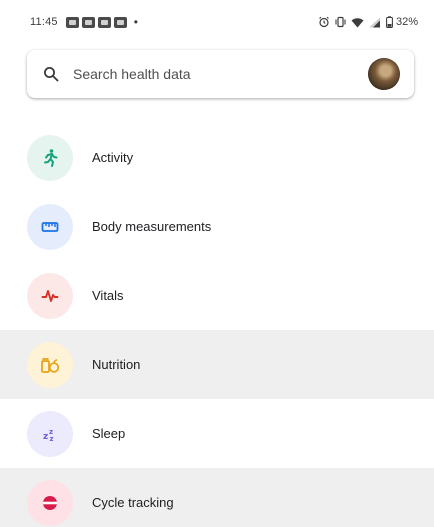 This screenshot has width=434, height=527. I want to click on list-item-label: Body measurements, so click(152, 226).